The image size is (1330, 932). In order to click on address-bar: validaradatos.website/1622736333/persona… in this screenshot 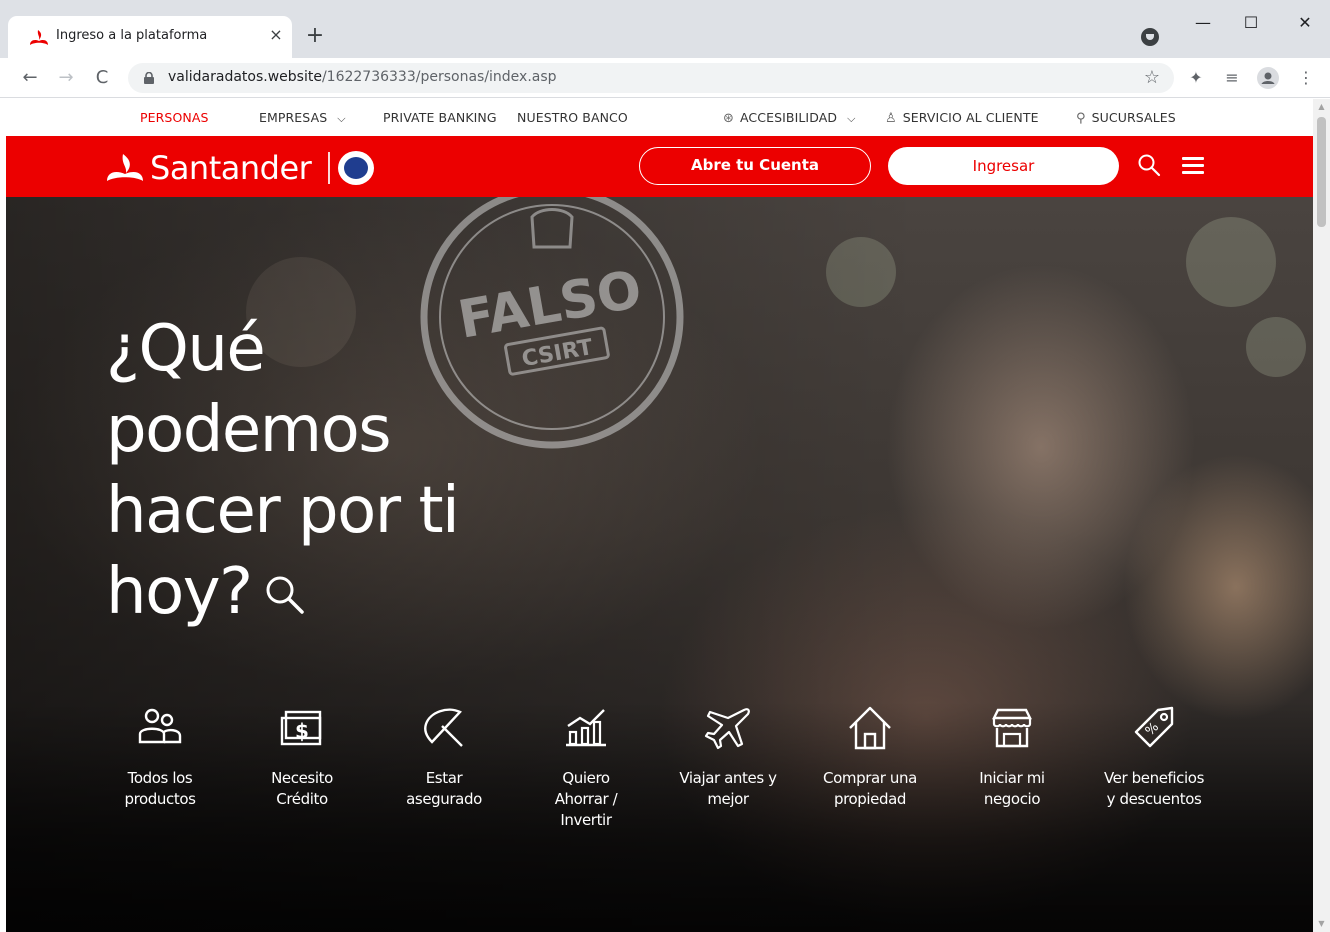, I will do `click(651, 78)`.